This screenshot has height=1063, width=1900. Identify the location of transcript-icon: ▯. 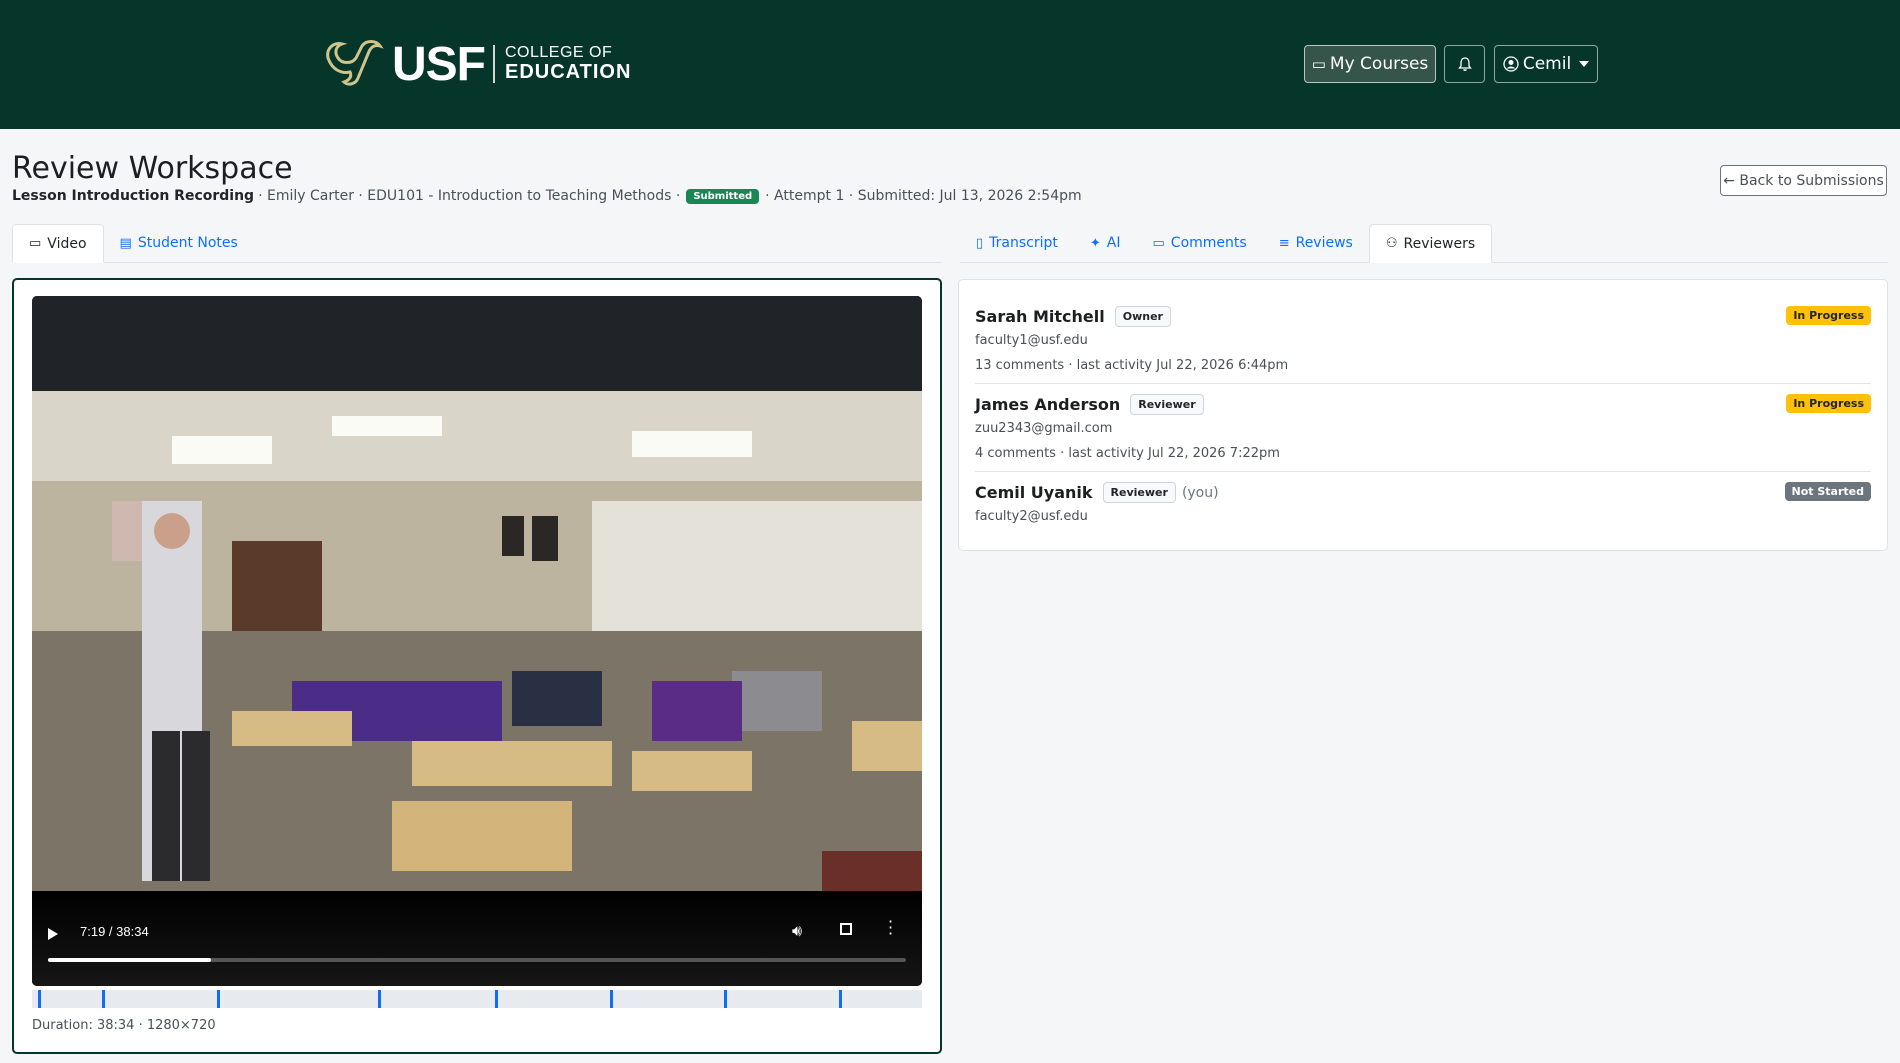
(980, 243).